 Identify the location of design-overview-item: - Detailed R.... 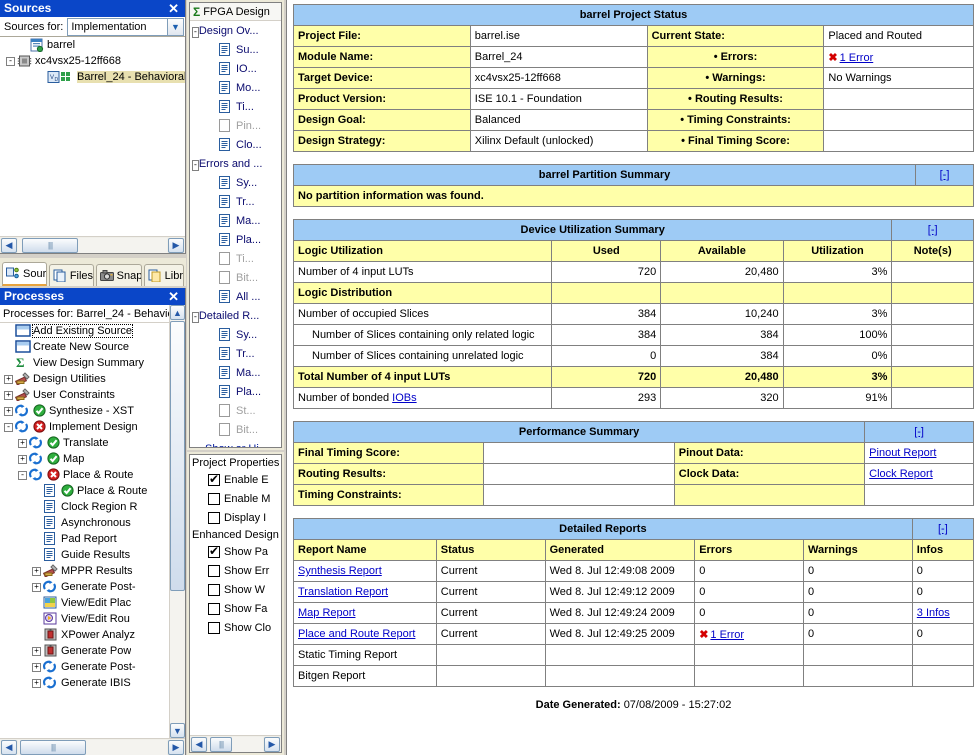
(235, 315).